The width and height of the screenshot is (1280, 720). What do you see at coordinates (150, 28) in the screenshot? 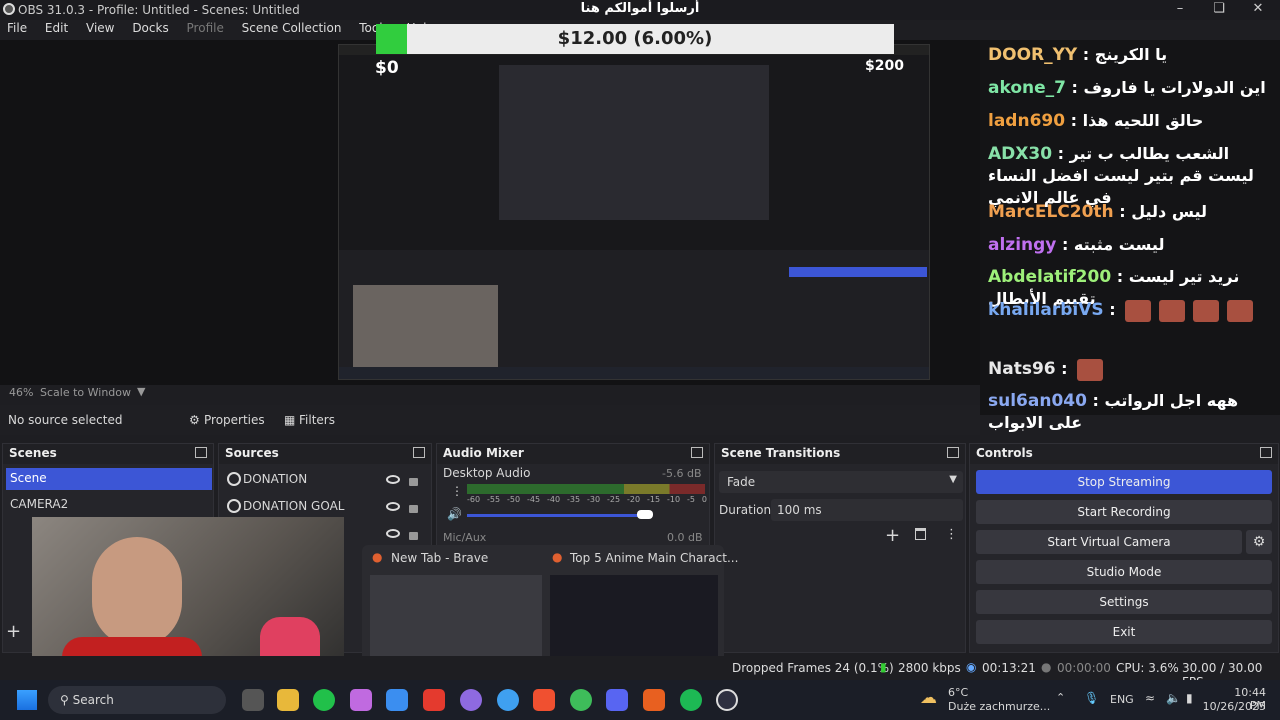
I see `menu-docks: Docks` at bounding box center [150, 28].